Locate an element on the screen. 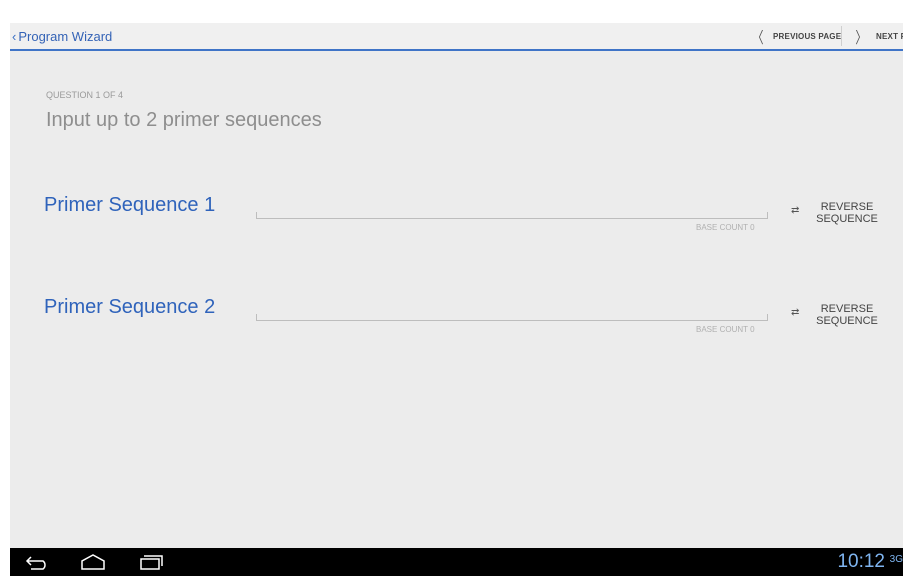 This screenshot has height=576, width=903. chevron-right-icon: 〉 is located at coordinates (861, 38).